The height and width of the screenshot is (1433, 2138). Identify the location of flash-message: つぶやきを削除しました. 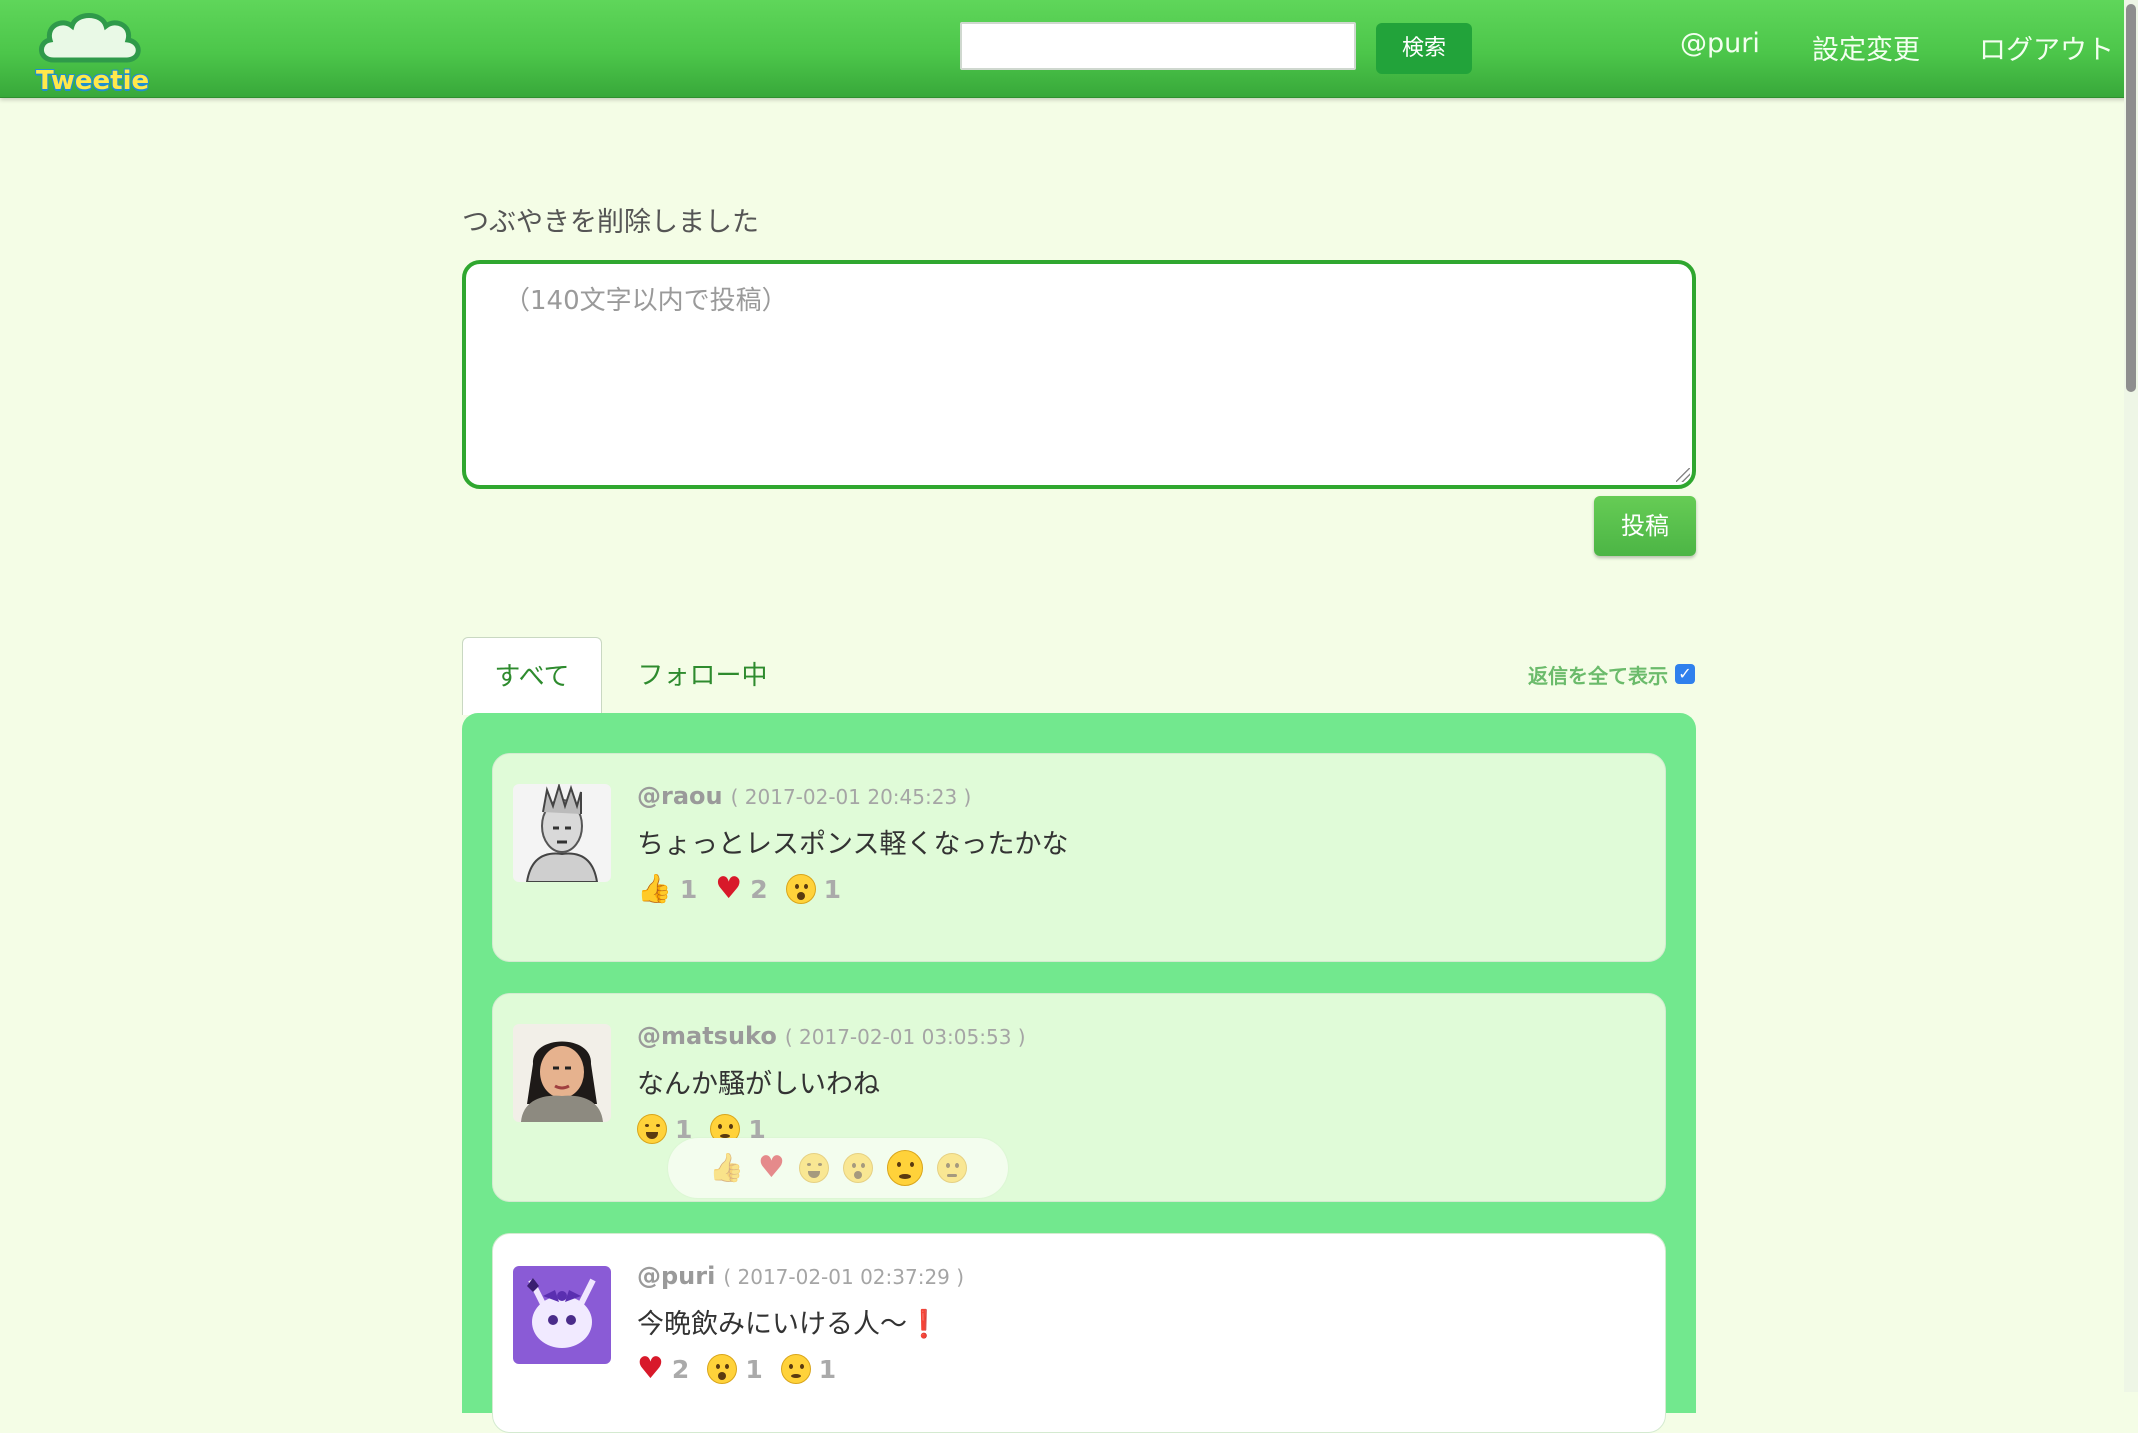
(610, 222).